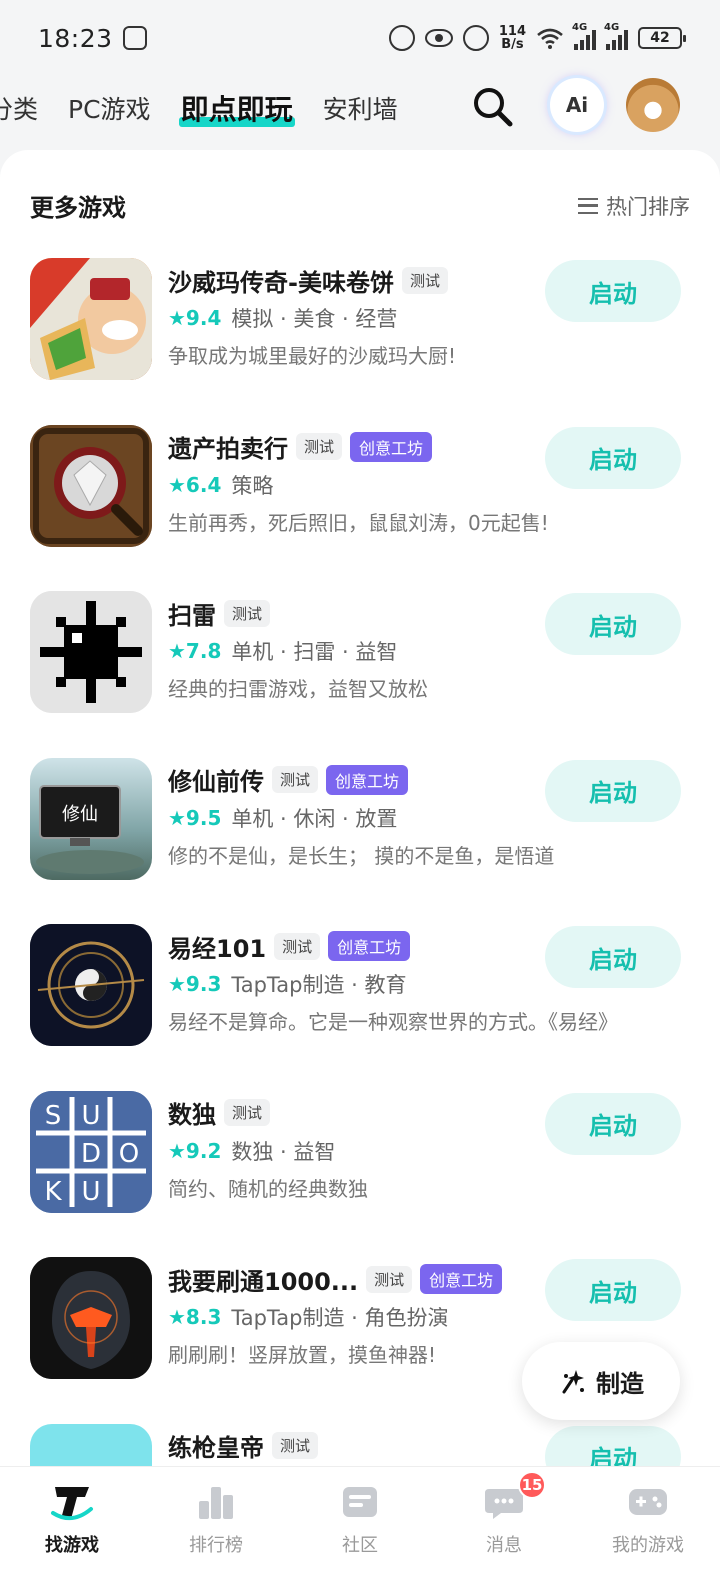  I want to click on game-desc: 简约、随机的经典数独, so click(268, 1188).